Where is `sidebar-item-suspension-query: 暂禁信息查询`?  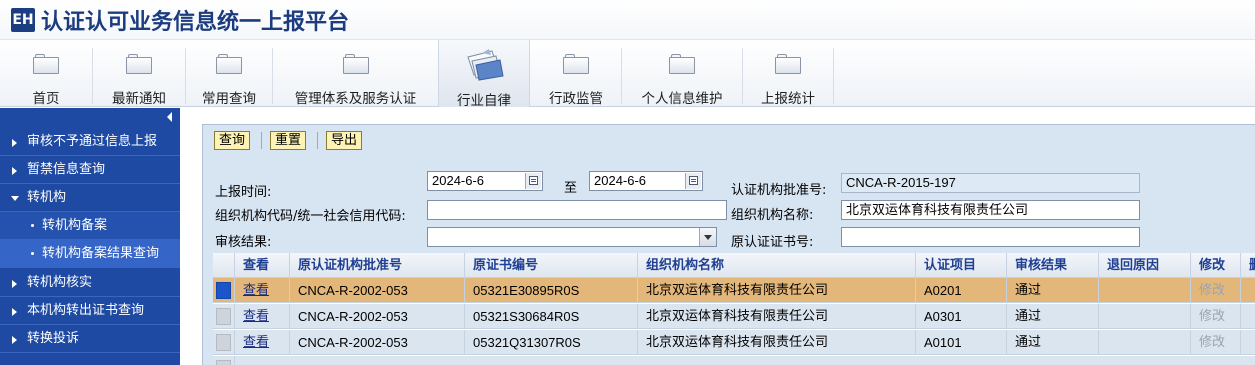
sidebar-item-suspension-query: 暂禁信息查询 is located at coordinates (90, 170).